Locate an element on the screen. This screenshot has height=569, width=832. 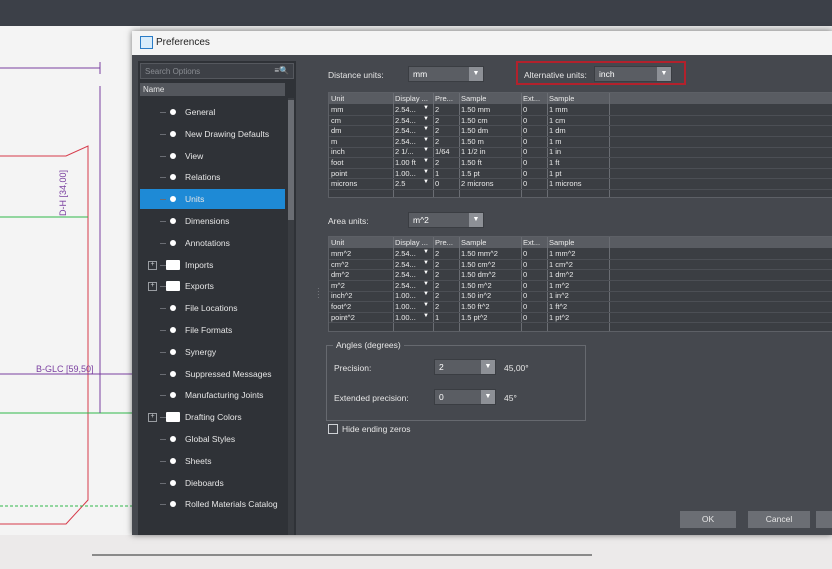
table-cell: 1 ft is located at coordinates (578, 162).